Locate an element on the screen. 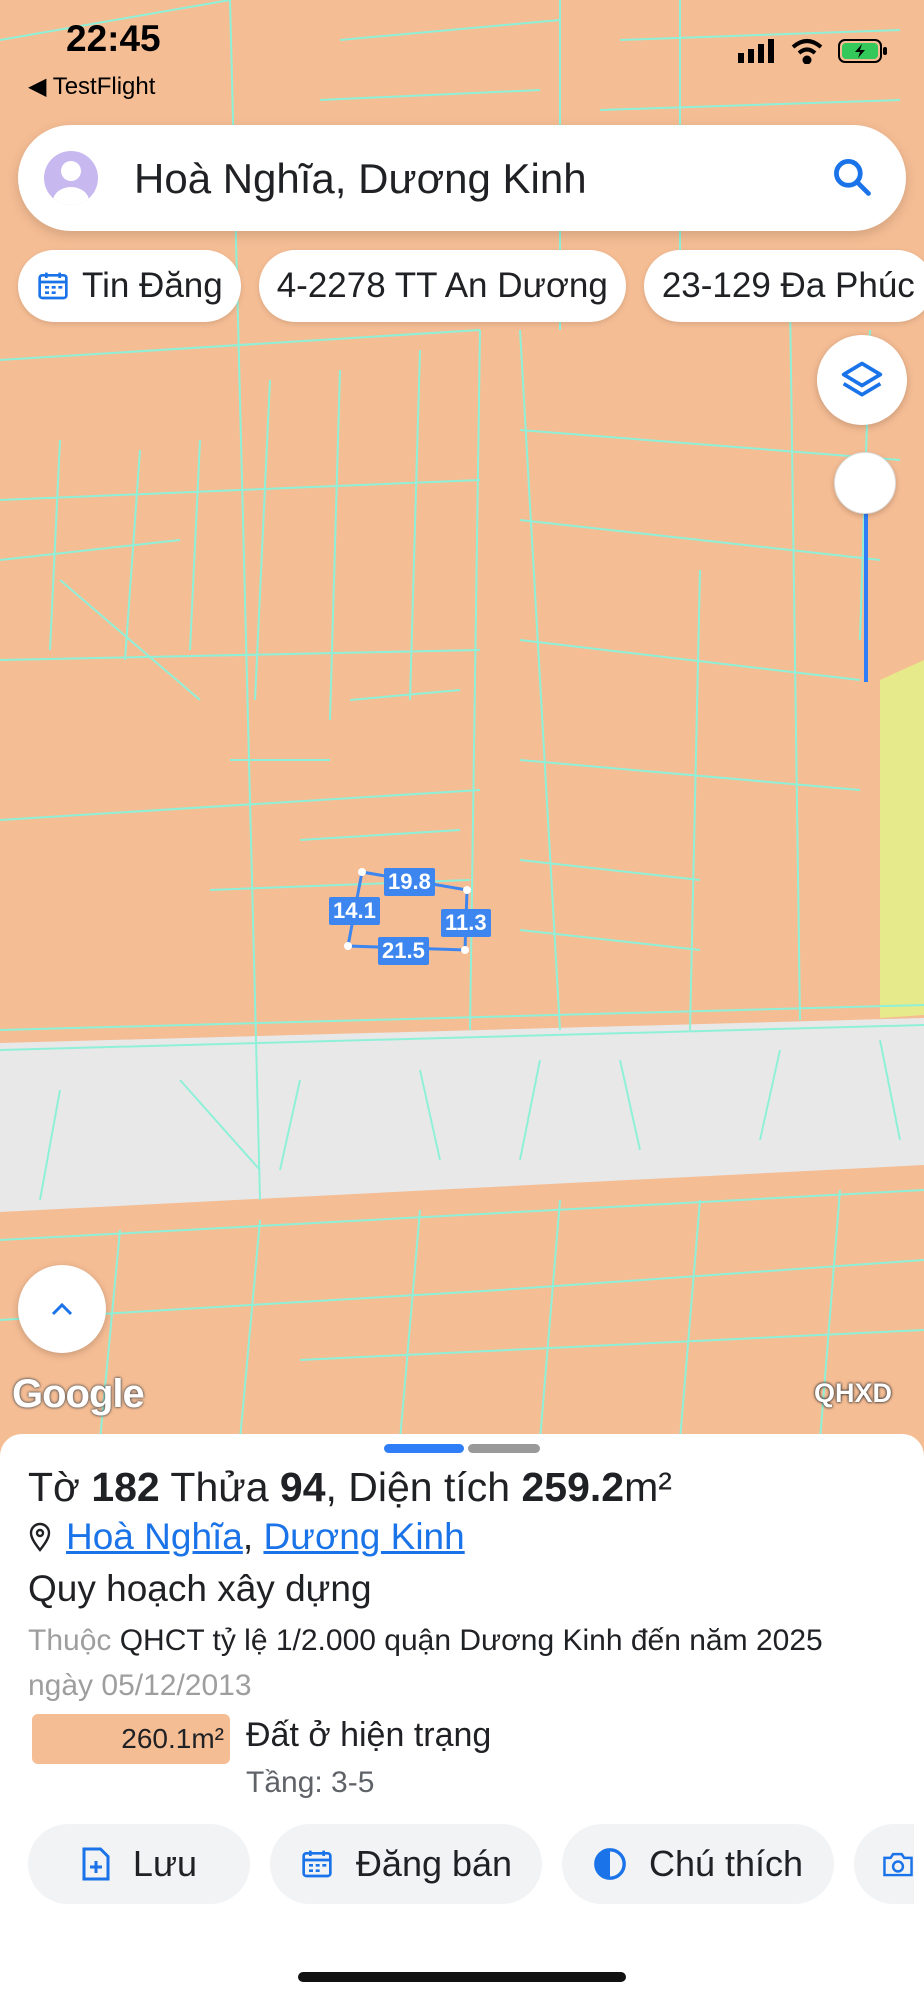 The width and height of the screenshot is (924, 2000). zone-area-badge: 260.1m² is located at coordinates (131, 1739).